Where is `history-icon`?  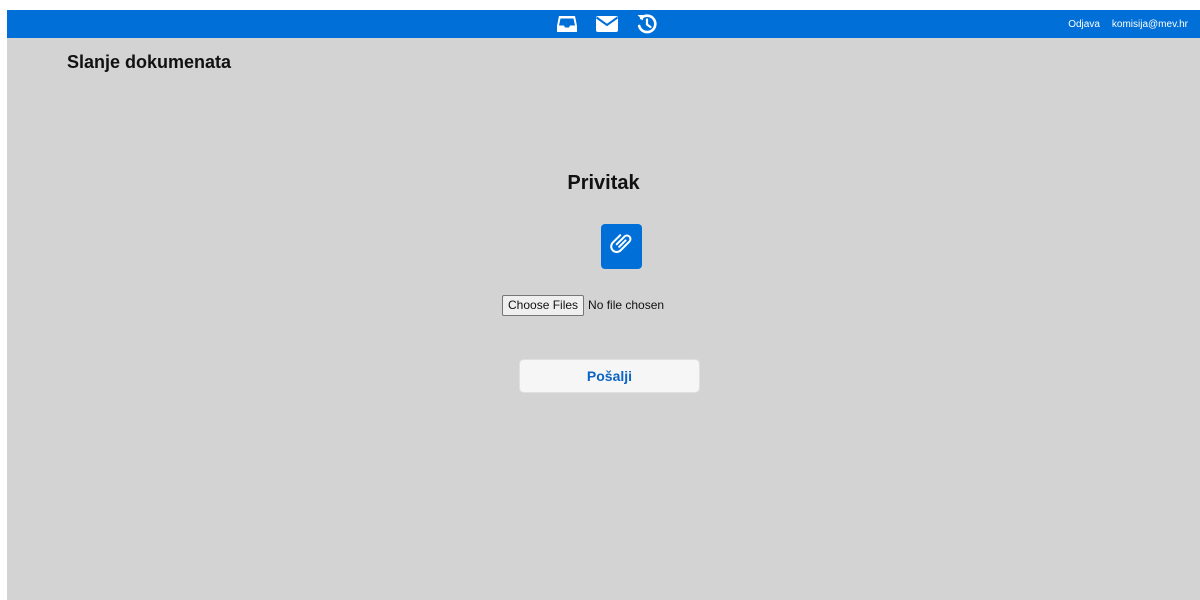
history-icon is located at coordinates (647, 24).